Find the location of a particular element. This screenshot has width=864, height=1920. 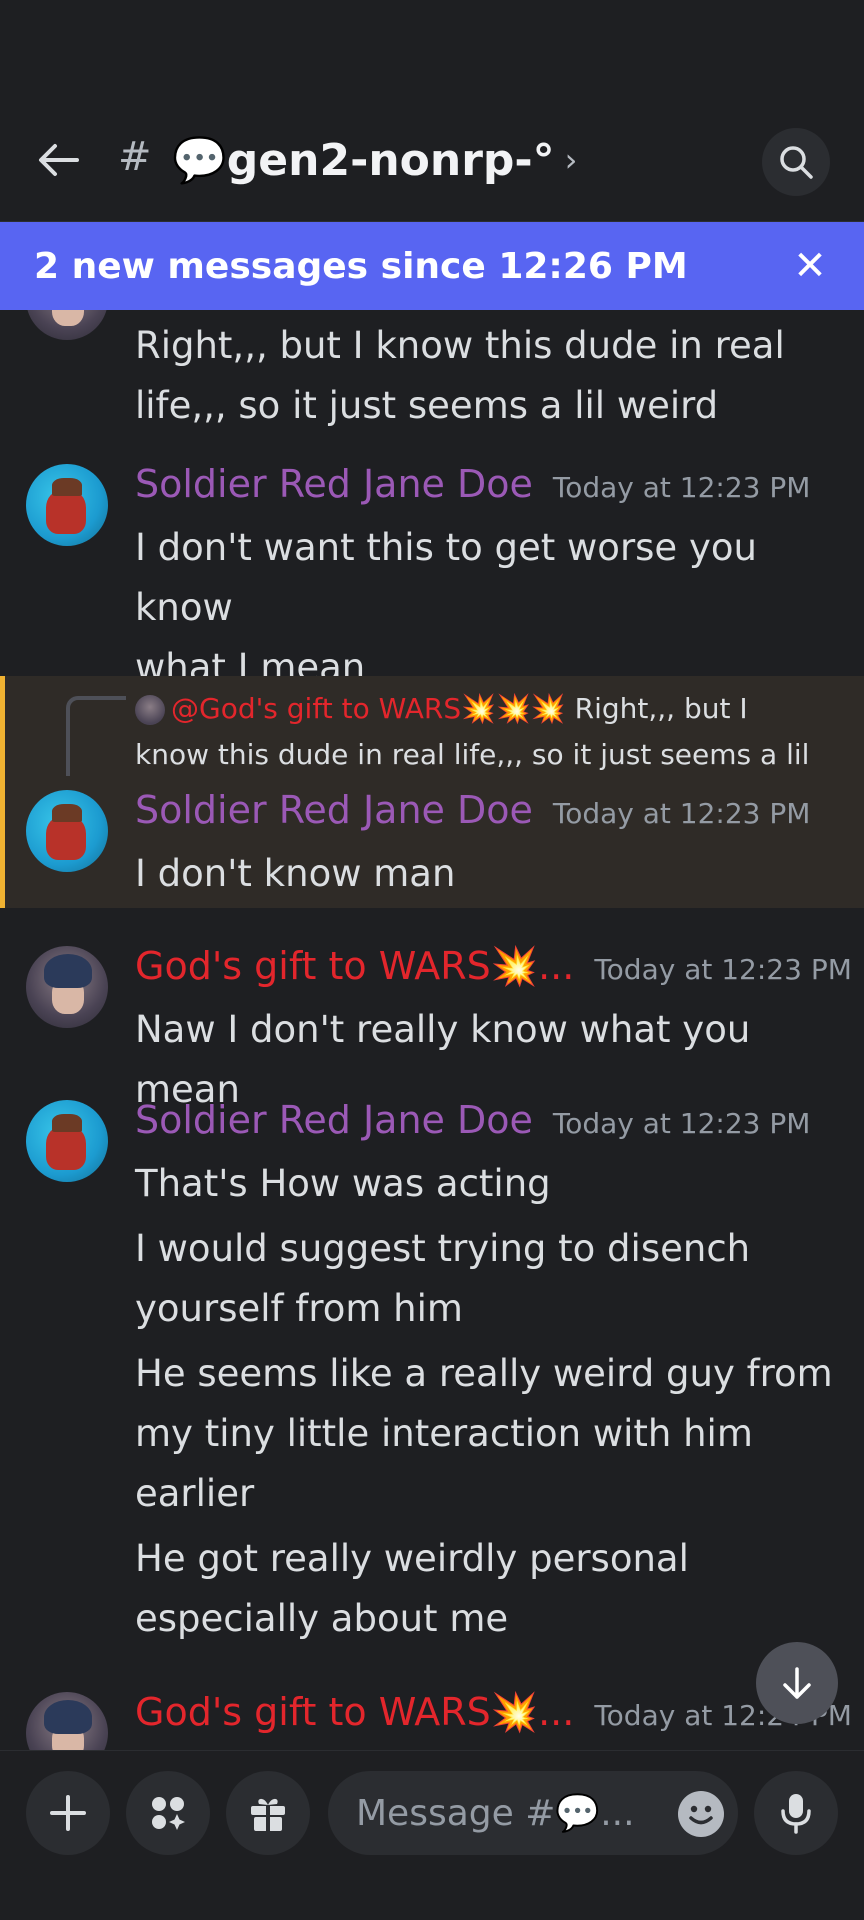

plus-icon is located at coordinates (68, 1813).